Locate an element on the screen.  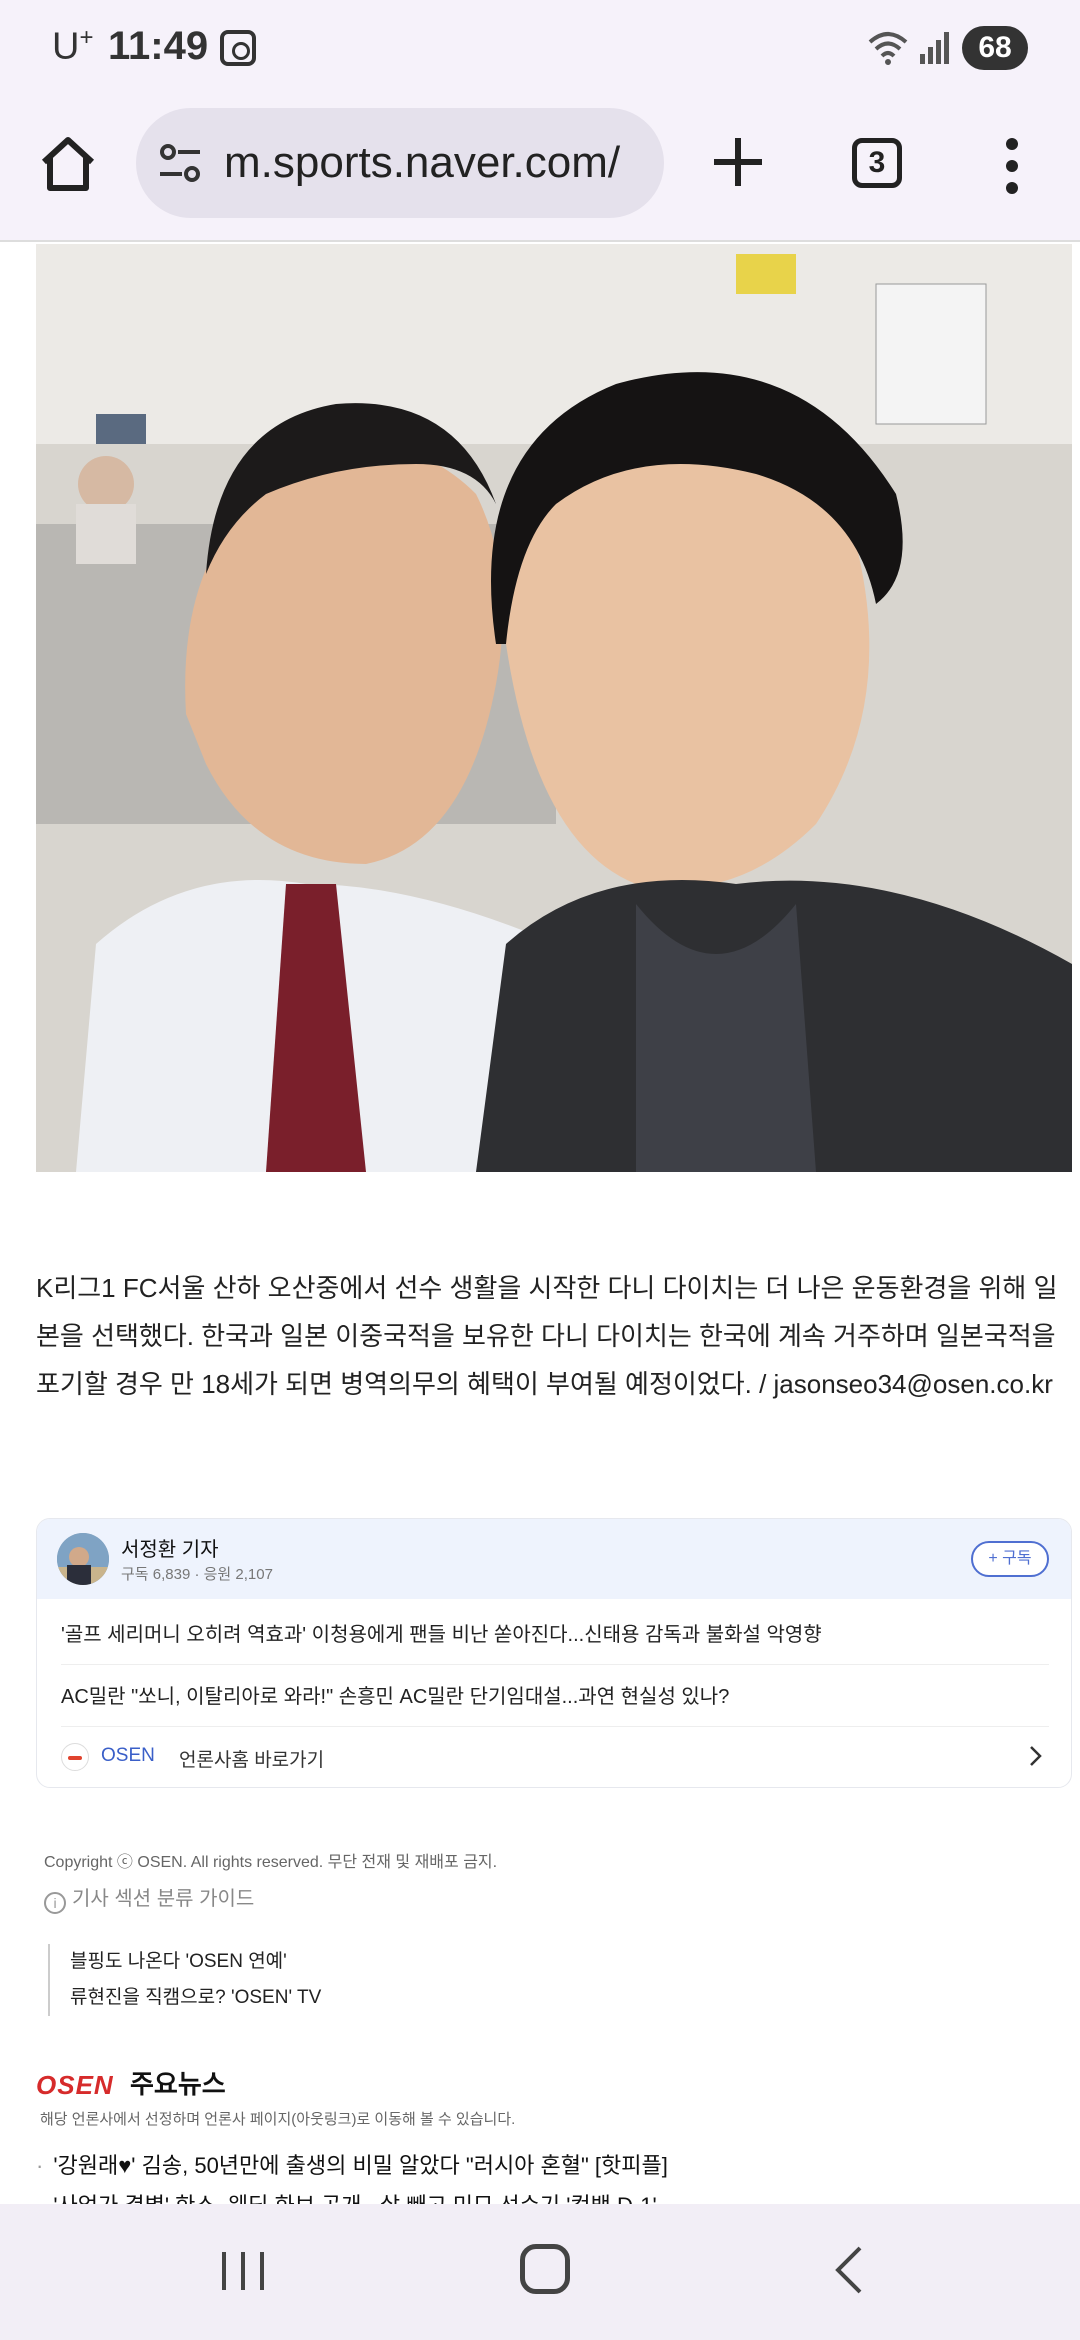
press-home-link: OSEN 언론사홈 바로가기 is located at coordinates (555, 1756).